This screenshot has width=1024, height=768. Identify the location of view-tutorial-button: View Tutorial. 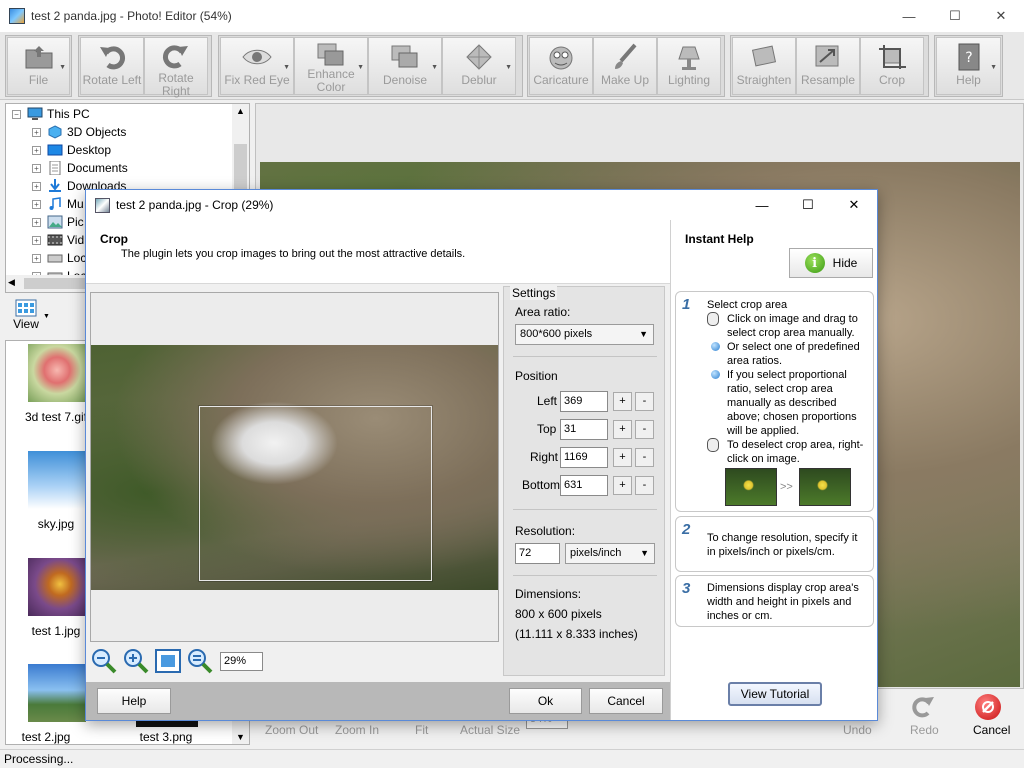
(775, 694).